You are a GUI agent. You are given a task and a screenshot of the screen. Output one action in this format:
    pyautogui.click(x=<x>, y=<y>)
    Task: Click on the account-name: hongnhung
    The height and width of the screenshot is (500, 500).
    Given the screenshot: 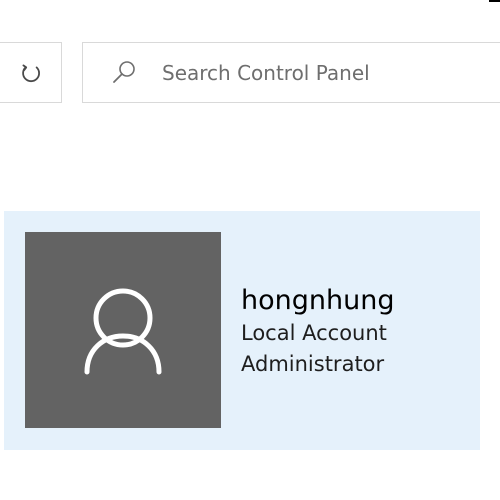 What is the action you would take?
    pyautogui.click(x=318, y=300)
    